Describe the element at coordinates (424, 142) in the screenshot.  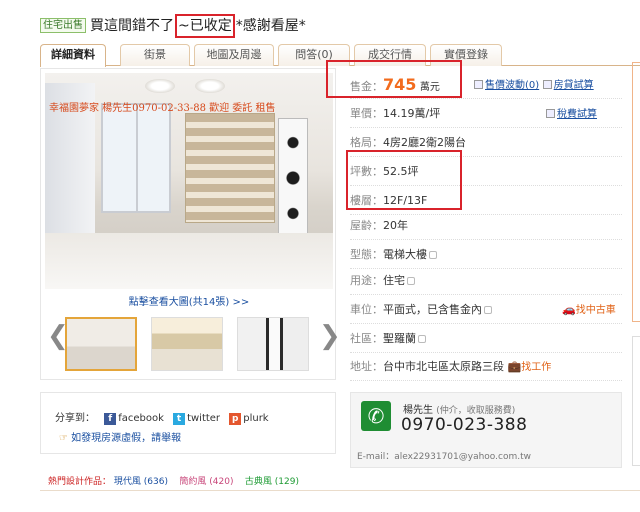
I see `layout-value: 4房2廳2衛2陽台` at that location.